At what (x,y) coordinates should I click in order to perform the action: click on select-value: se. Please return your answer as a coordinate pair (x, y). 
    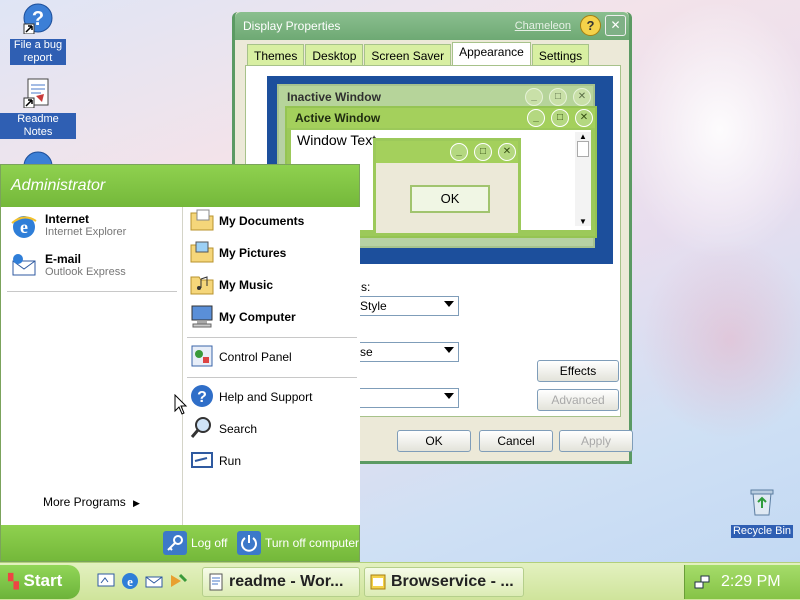
    Looking at the image, I should click on (366, 352).